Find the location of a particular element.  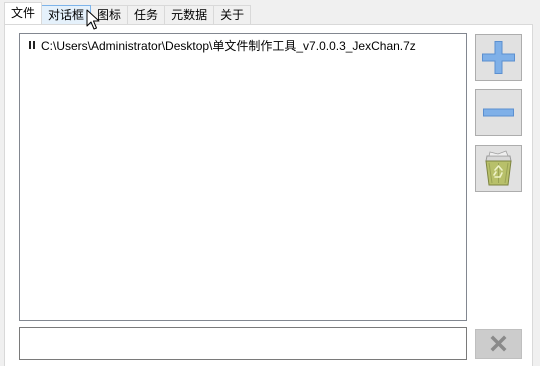

tab-strip: 文件 对话框 图标 任务 元数据 关于 is located at coordinates (128, 13).